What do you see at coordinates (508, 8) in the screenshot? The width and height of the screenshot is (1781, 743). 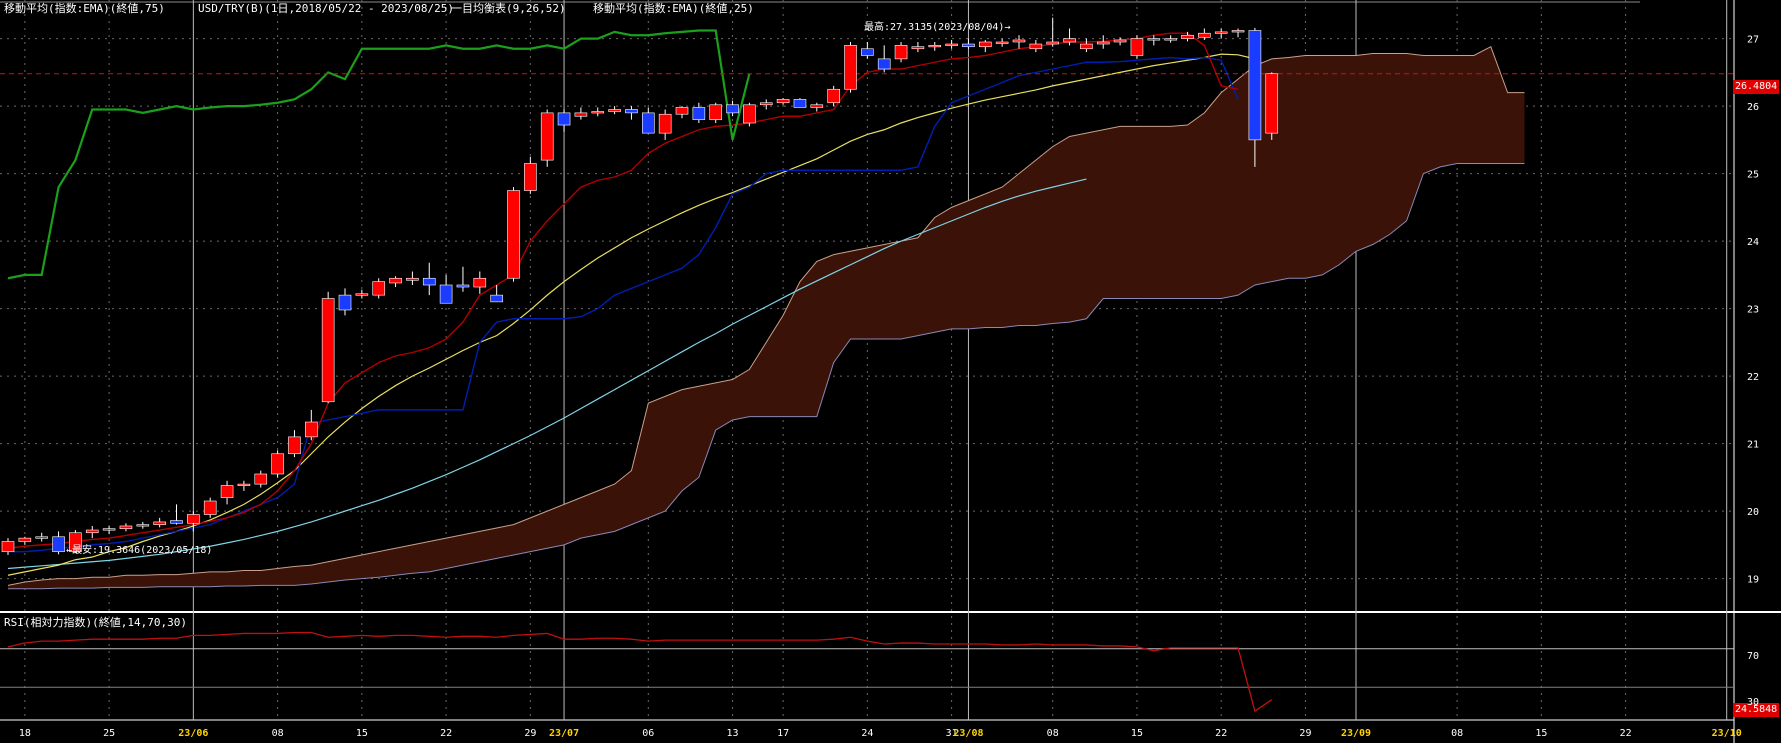 I see `ichimoku-legend: 一目均衡表(9,26,52)` at bounding box center [508, 8].